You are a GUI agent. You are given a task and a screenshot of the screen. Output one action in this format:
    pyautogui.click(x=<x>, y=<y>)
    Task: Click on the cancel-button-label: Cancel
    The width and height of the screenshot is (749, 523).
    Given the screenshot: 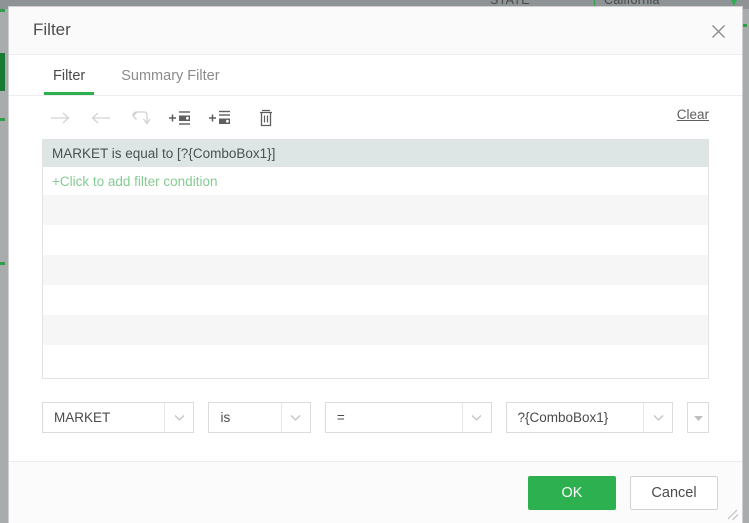 What is the action you would take?
    pyautogui.click(x=674, y=492)
    